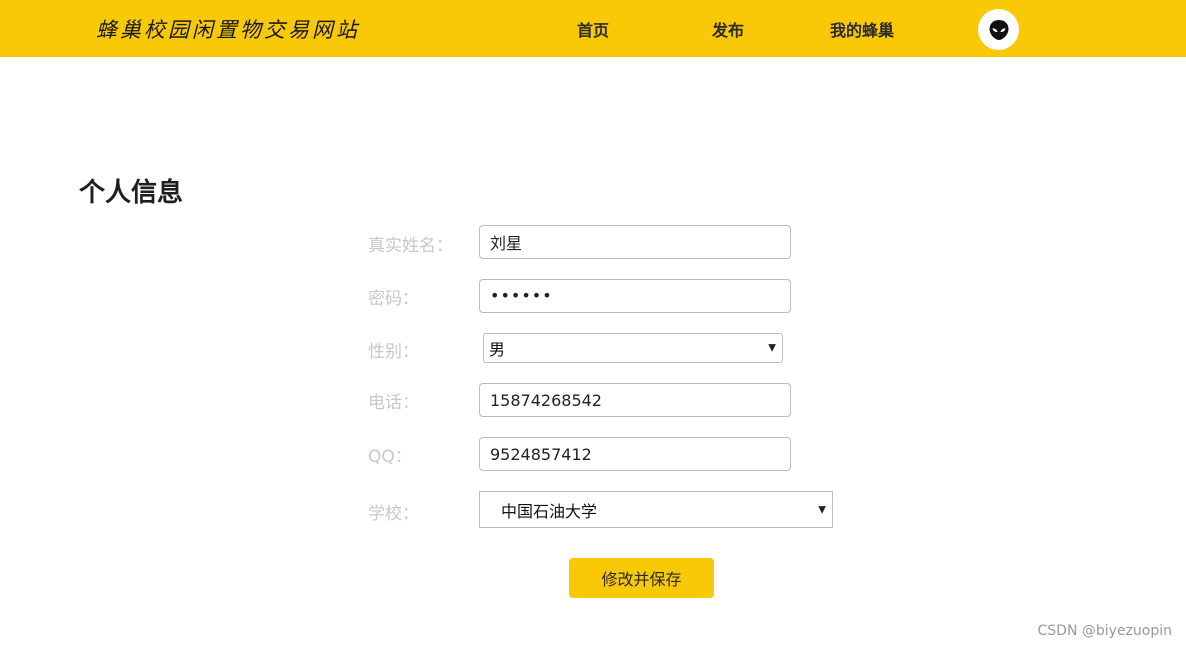  I want to click on nav-my-nest: 我的蜂巢, so click(862, 29).